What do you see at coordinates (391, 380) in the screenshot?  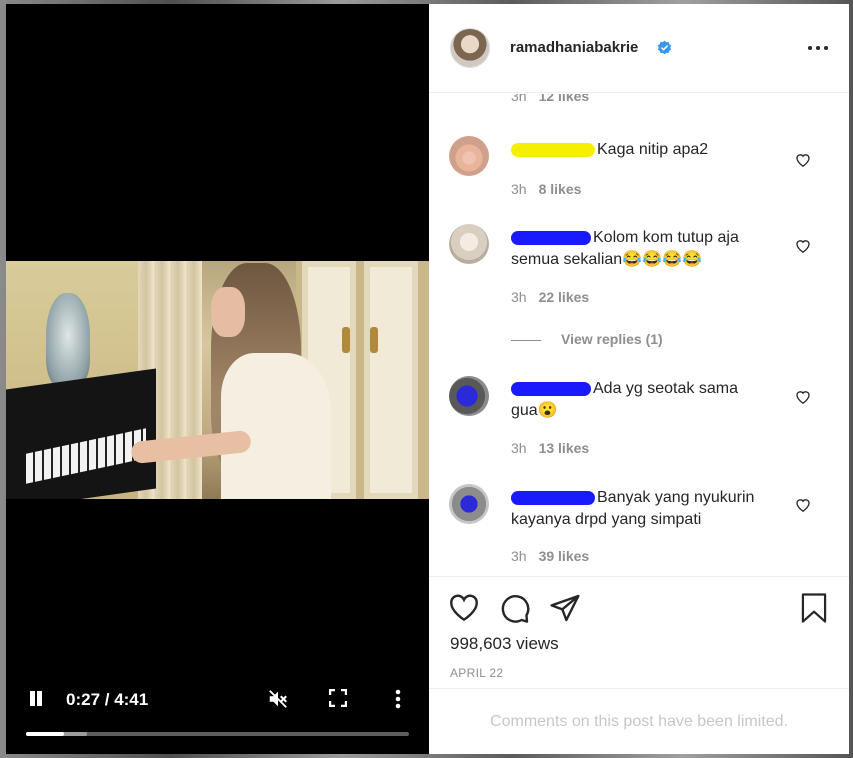 I see `door-right` at bounding box center [391, 380].